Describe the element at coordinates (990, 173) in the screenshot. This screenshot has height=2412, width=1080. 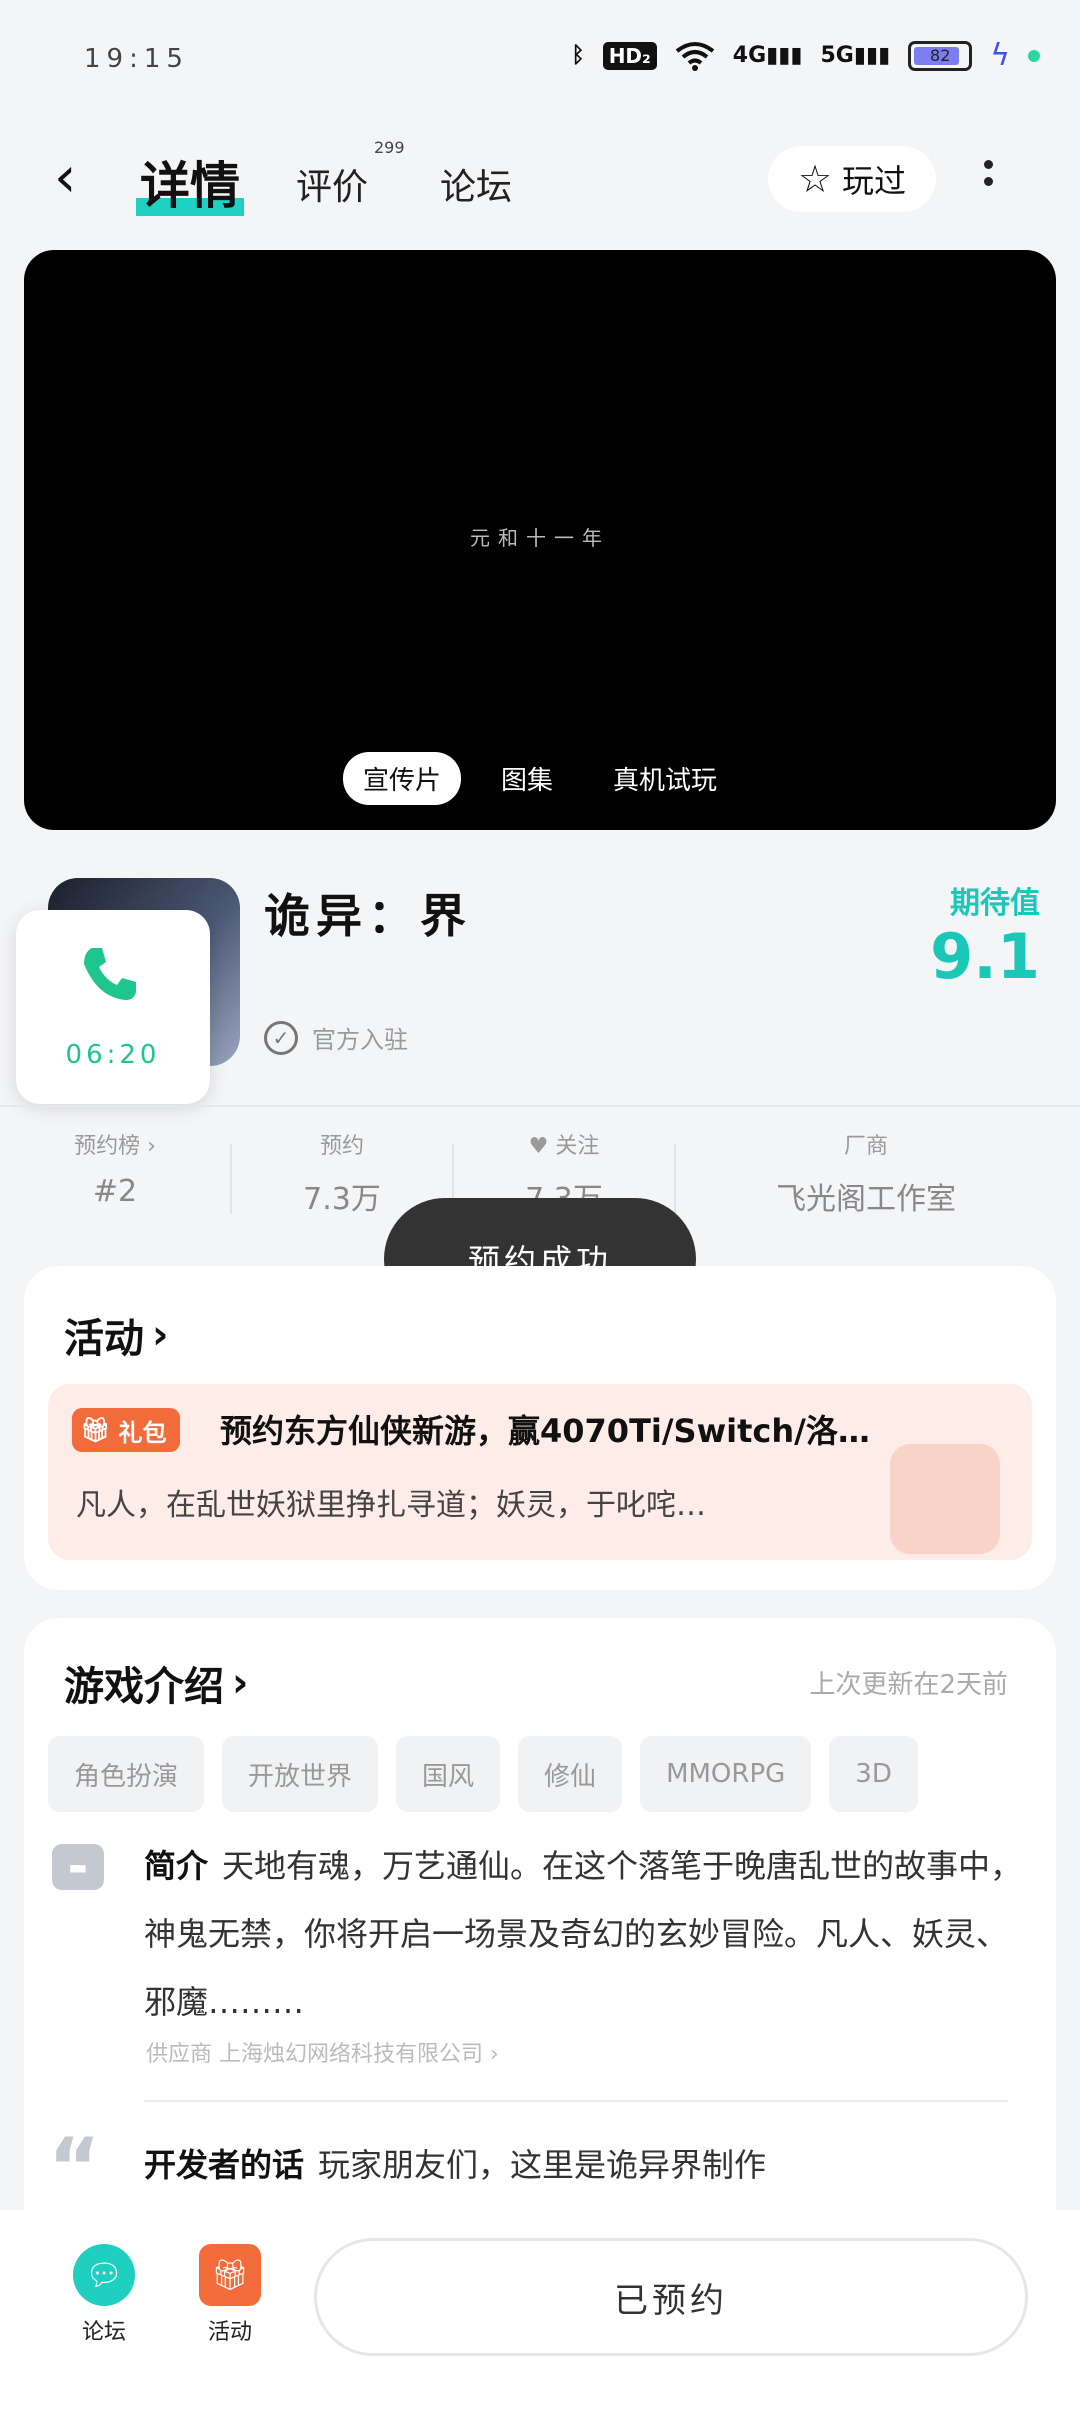
I see `more-options-icon` at that location.